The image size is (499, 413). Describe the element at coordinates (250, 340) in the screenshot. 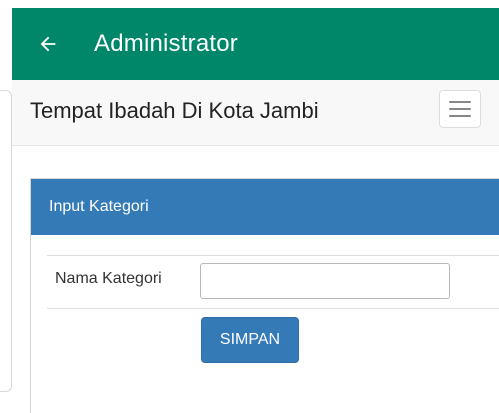

I see `simpan-button: SIMPAN` at that location.